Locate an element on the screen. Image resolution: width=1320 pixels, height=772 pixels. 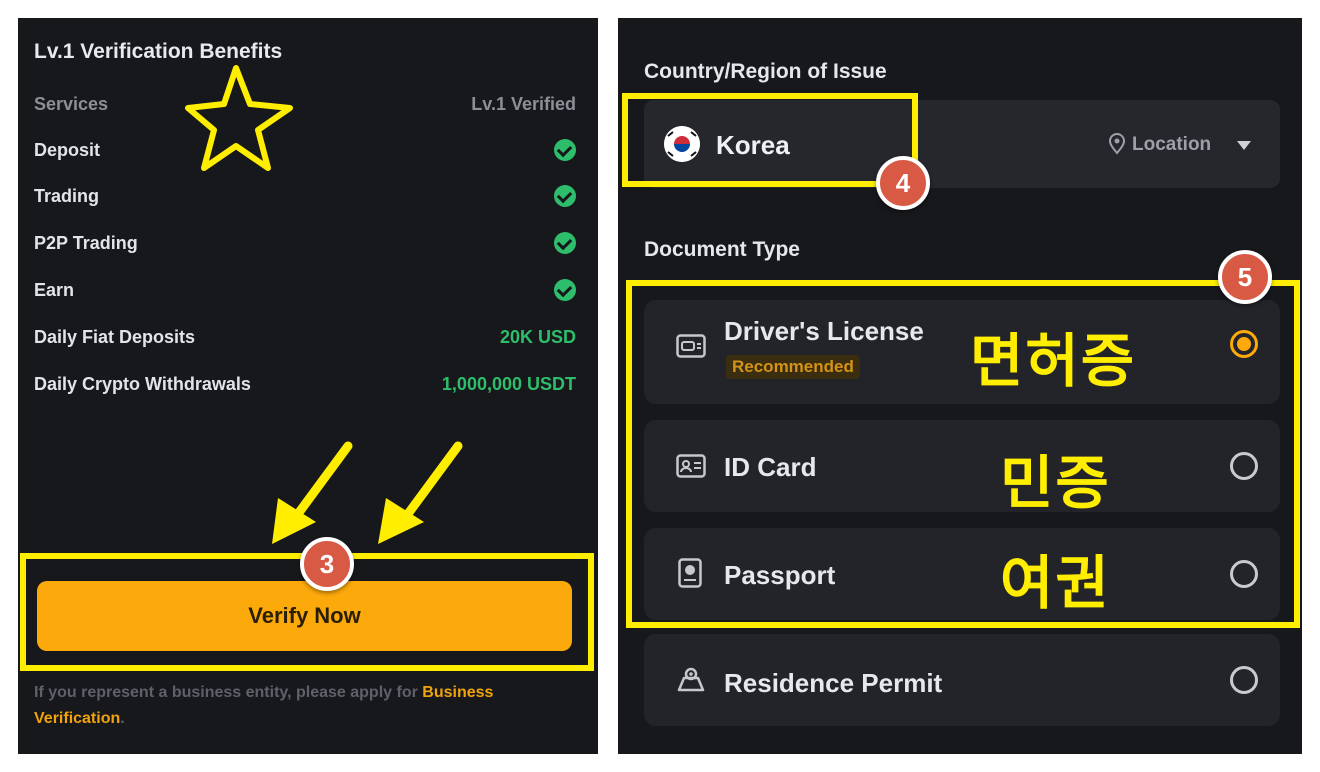
p2p-check-icon is located at coordinates (565, 243).